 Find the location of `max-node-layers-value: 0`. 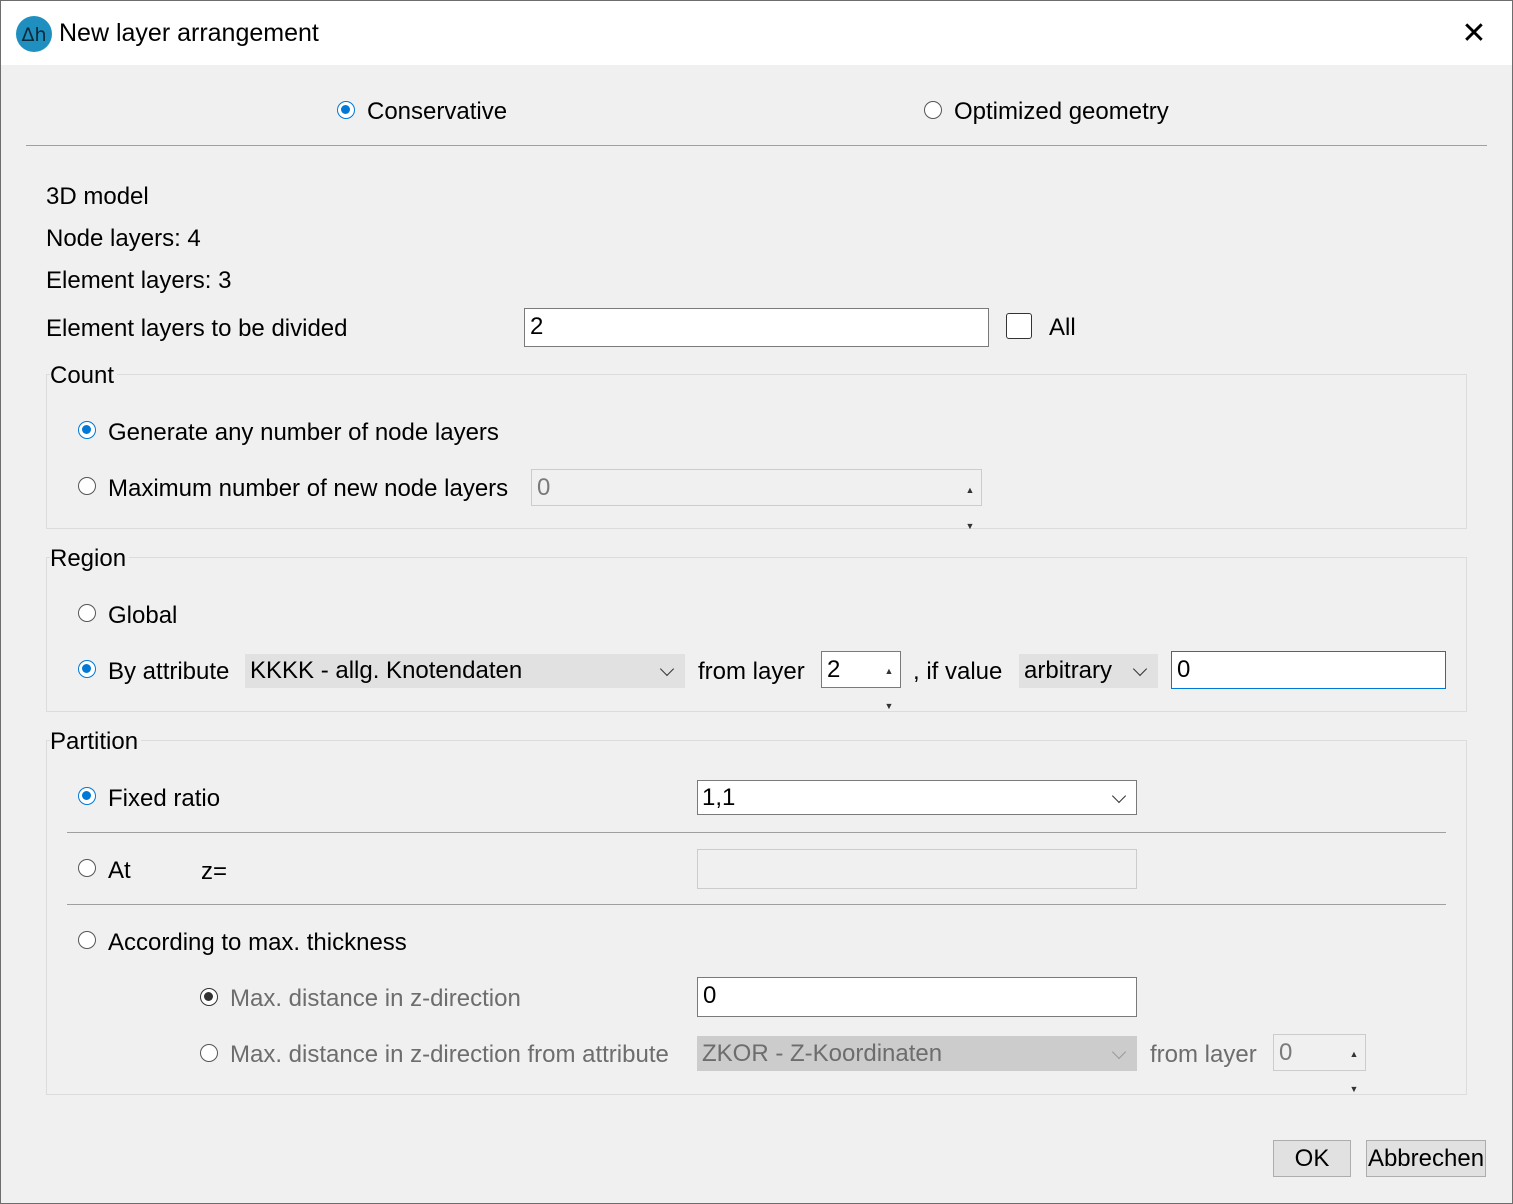

max-node-layers-value: 0 is located at coordinates (544, 487).